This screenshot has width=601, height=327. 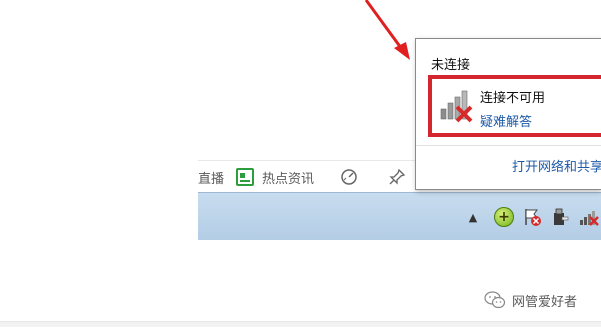 I want to click on watermark-text: 网管爱好者, so click(x=545, y=302).